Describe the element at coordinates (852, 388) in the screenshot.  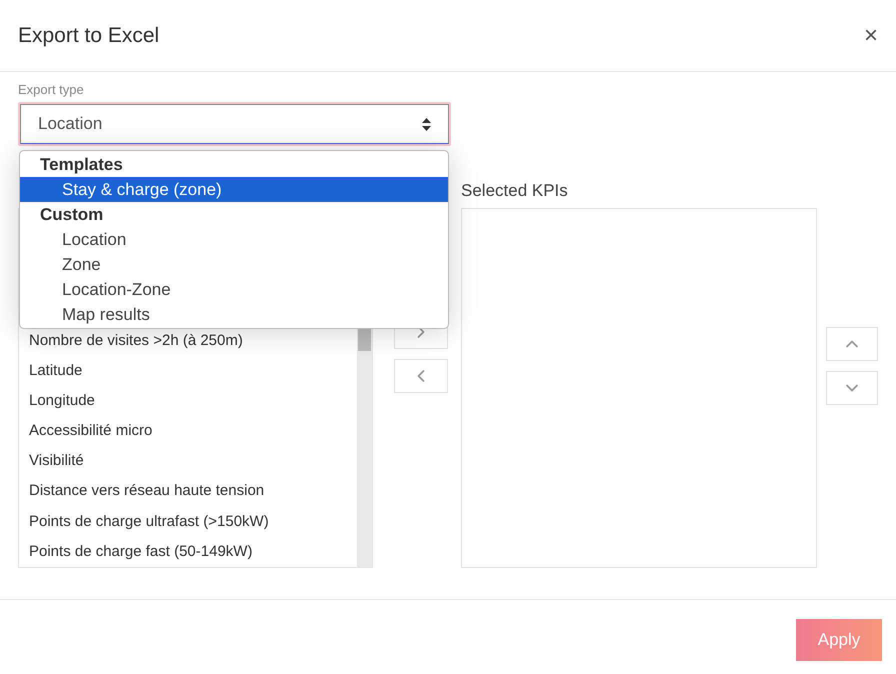
I see `move-down-button` at that location.